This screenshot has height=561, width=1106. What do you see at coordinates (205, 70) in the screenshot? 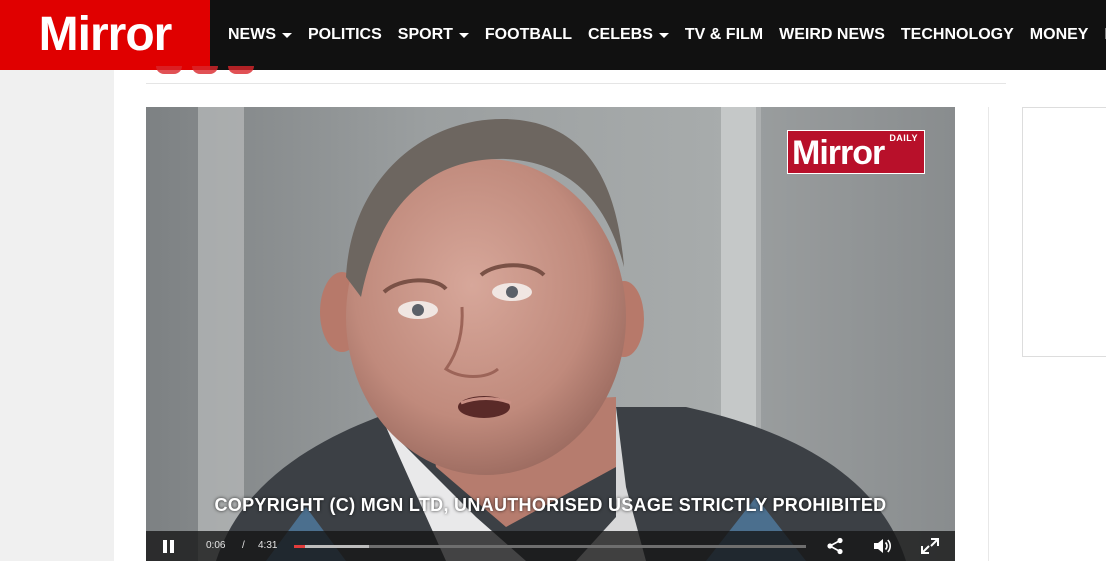
I see `share-buttons-row` at bounding box center [205, 70].